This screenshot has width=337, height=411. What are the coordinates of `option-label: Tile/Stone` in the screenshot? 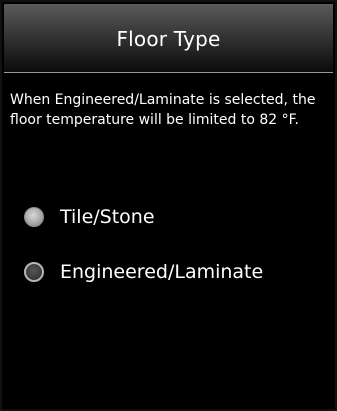 It's located at (107, 217).